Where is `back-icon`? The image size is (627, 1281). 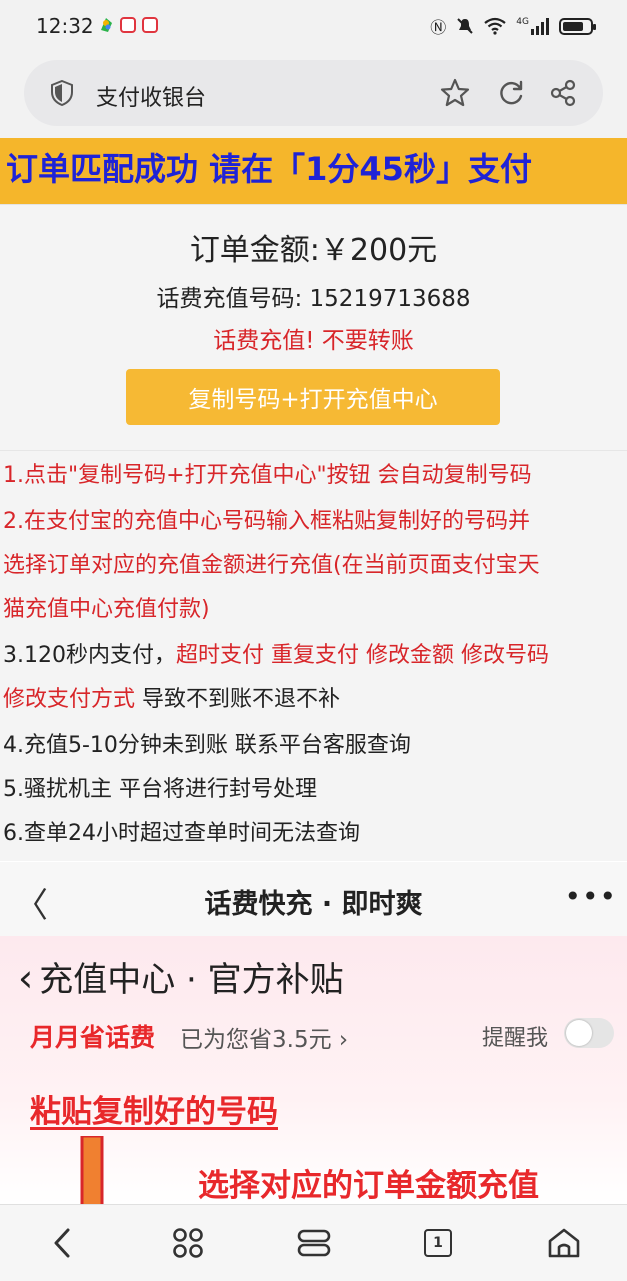 back-icon is located at coordinates (62, 1243).